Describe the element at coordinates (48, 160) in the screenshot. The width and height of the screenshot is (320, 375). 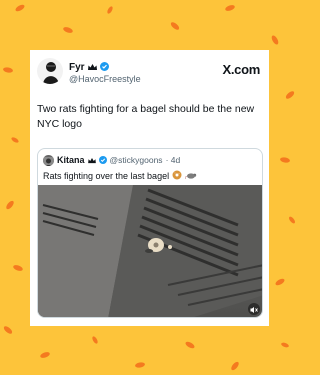
I see `quoted-author-avatar` at that location.